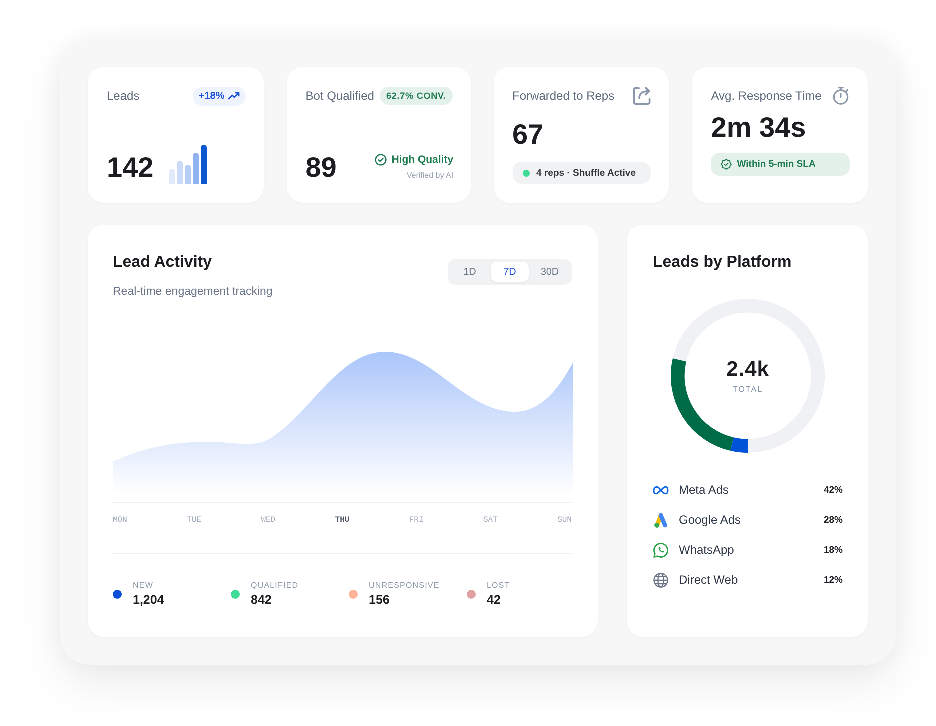 The height and width of the screenshot is (726, 936). Describe the element at coordinates (494, 600) in the screenshot. I see `legend-value: 42` at that location.